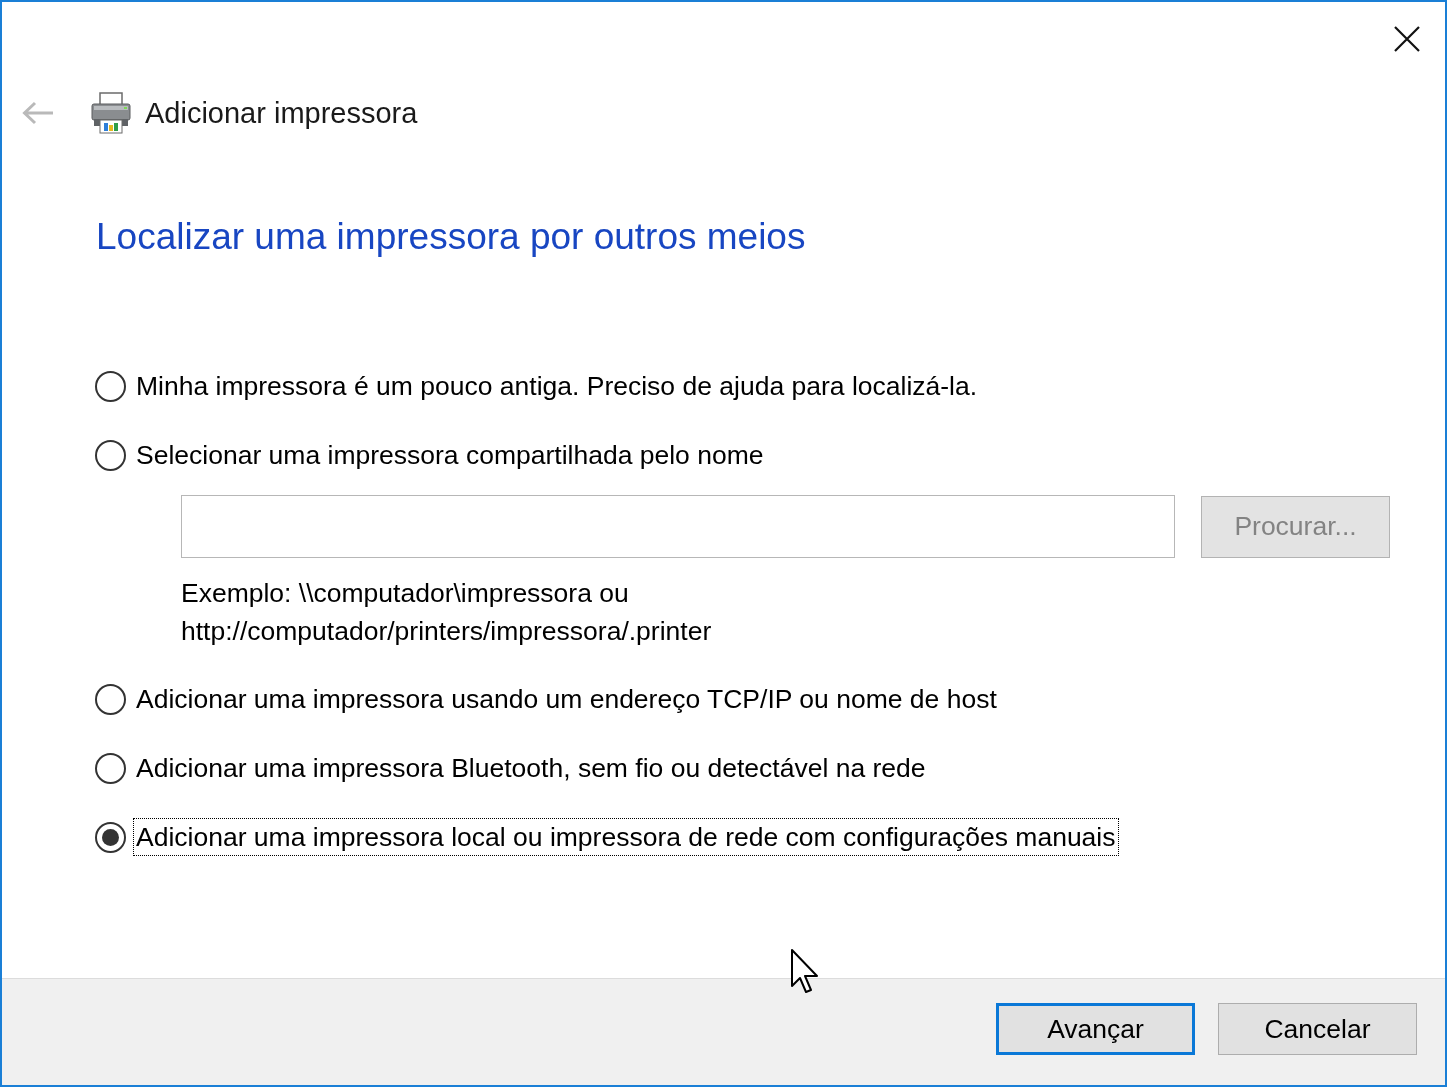  I want to click on option-label: Adicionar uma impressora usando um endereço TCP/IP ou nome de host, so click(566, 699).